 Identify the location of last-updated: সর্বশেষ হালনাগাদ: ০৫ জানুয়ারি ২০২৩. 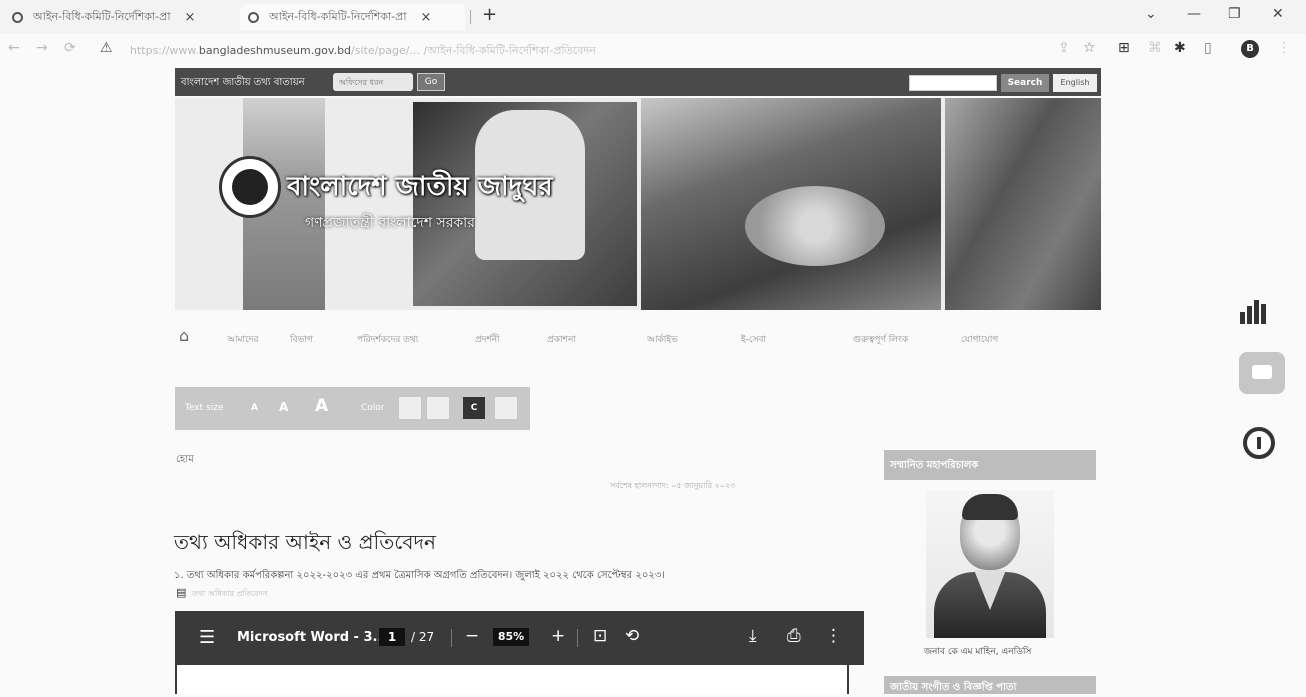
(673, 485).